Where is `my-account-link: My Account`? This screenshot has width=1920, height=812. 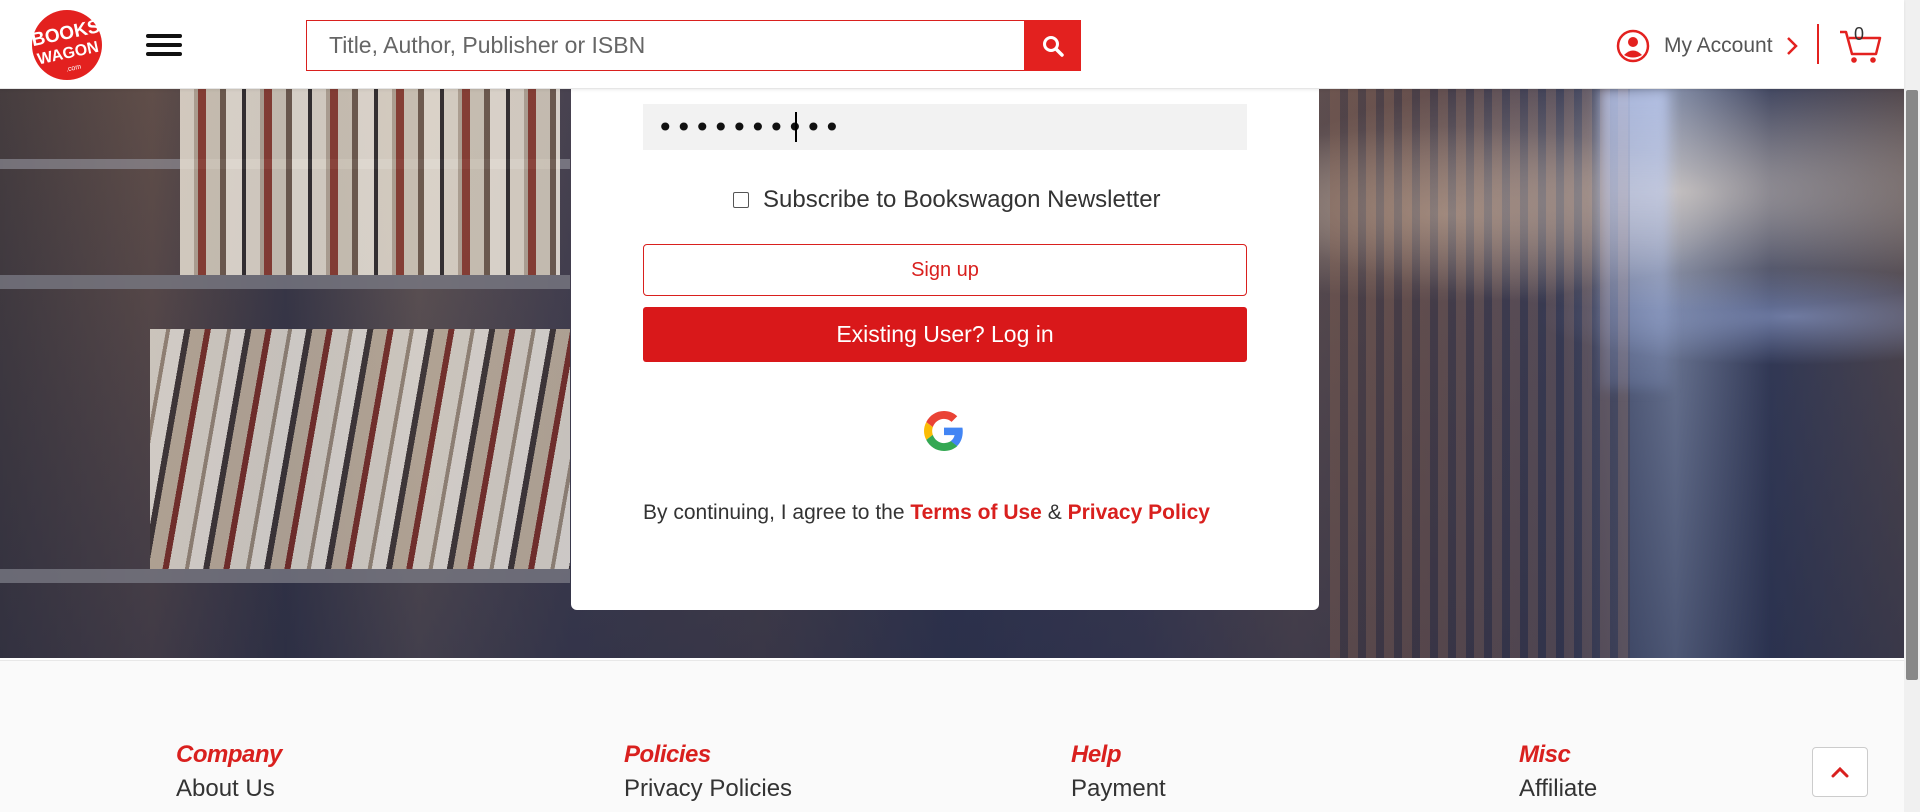
my-account-link: My Account is located at coordinates (1707, 46).